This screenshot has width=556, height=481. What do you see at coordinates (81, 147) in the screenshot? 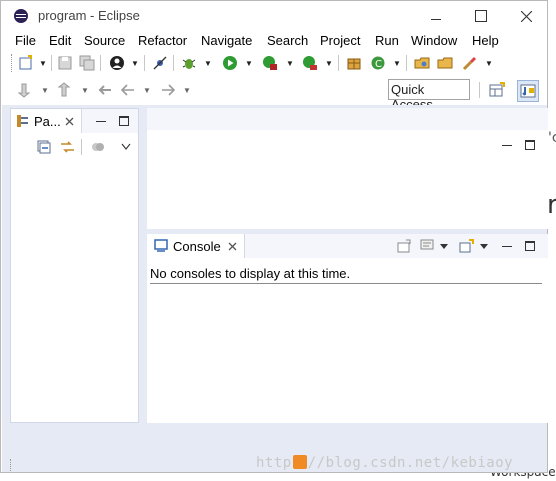
I see `view-toolbar-separator` at bounding box center [81, 147].